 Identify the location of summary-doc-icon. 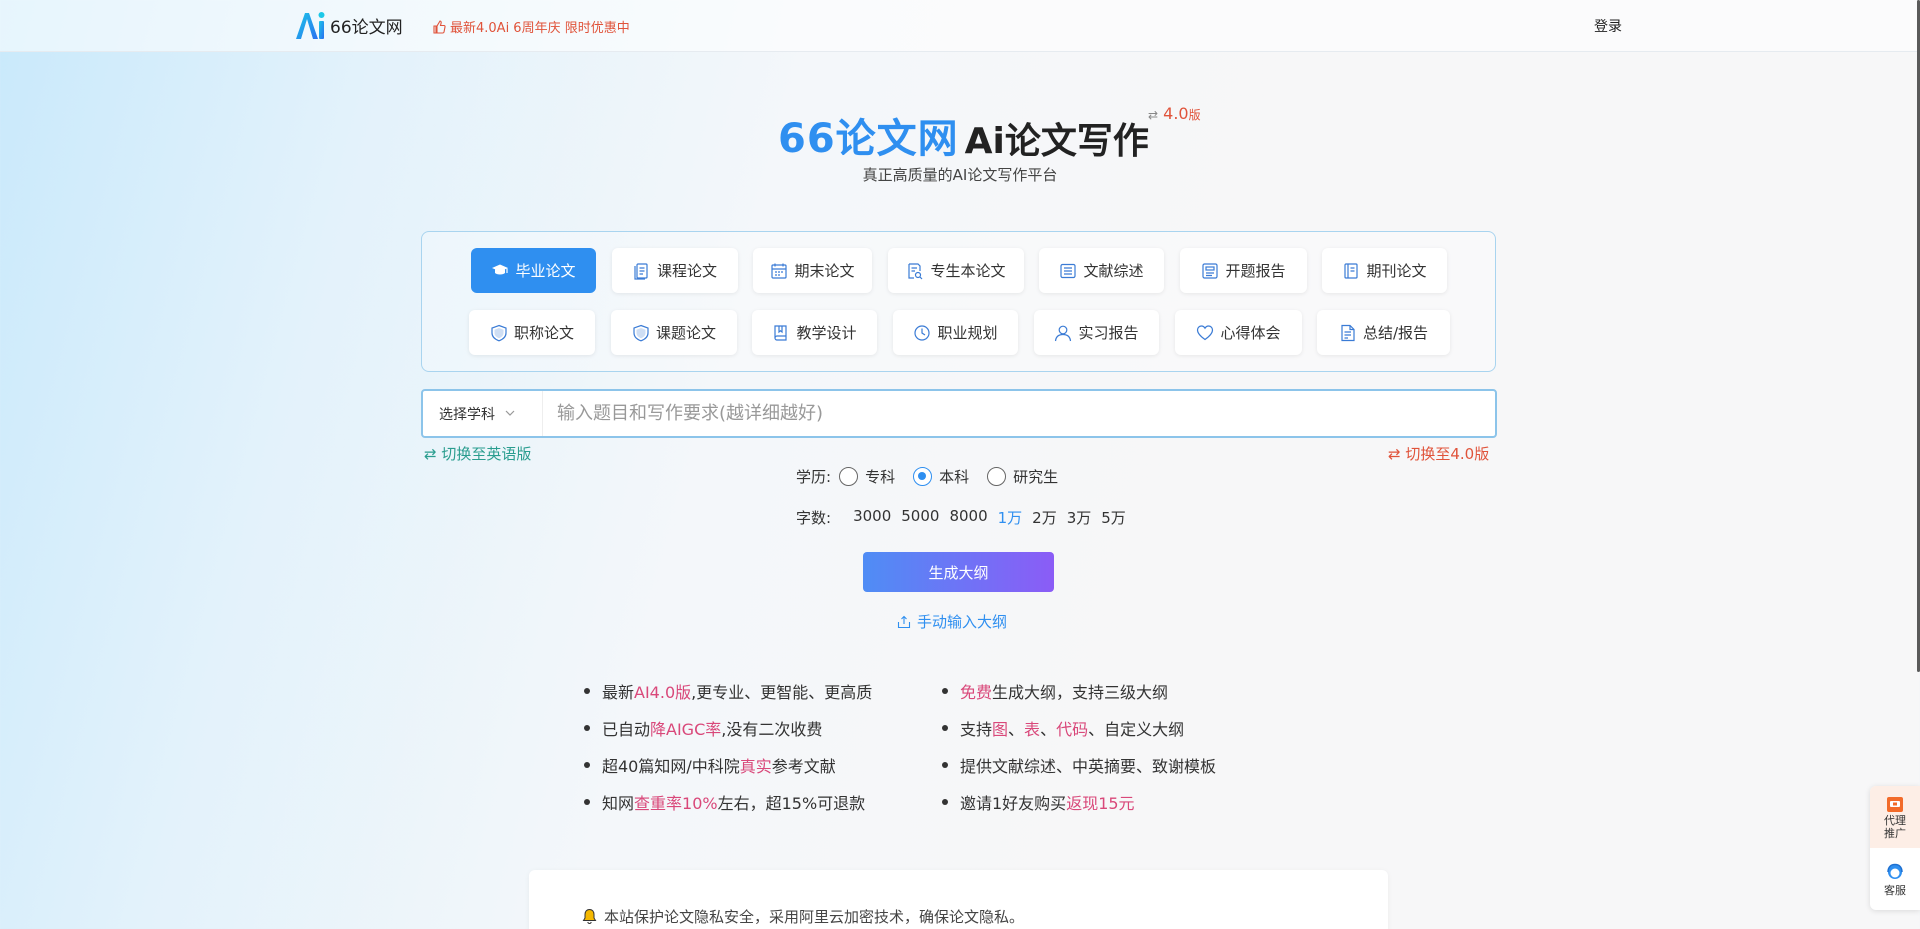
(1351, 333).